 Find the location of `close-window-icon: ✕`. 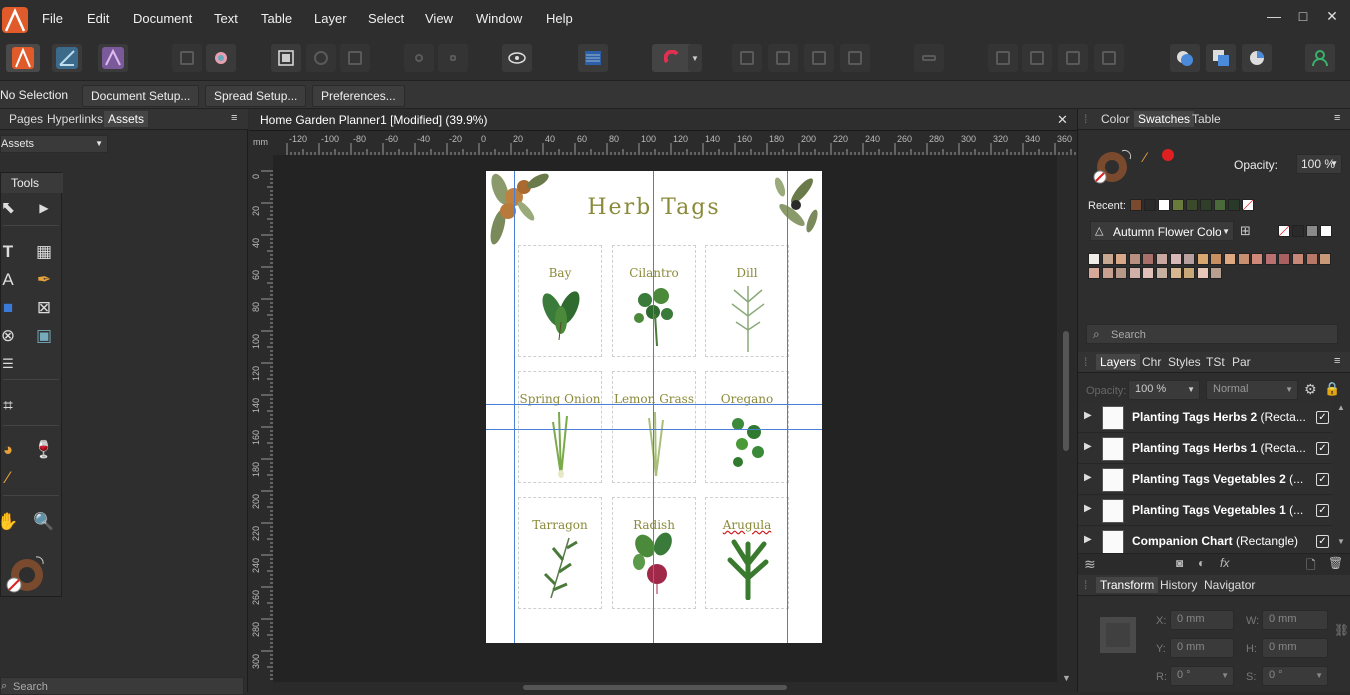

close-window-icon: ✕ is located at coordinates (1332, 18).